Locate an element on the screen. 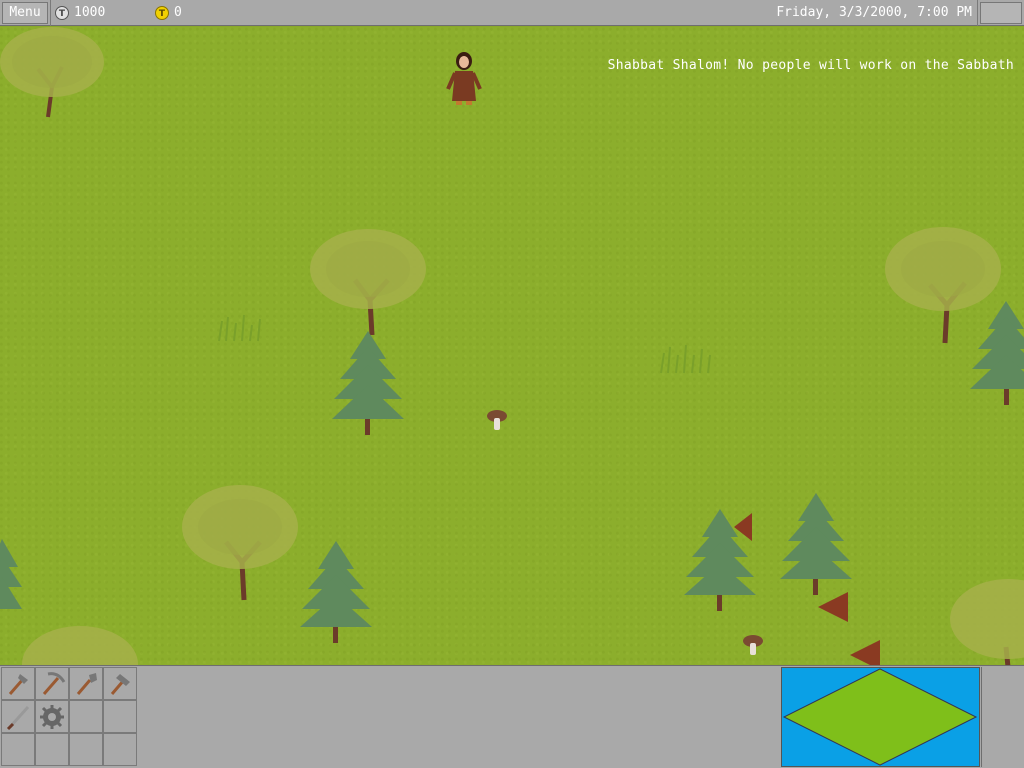 The height and width of the screenshot is (768, 1024). sword-tool-slot is located at coordinates (18, 716).